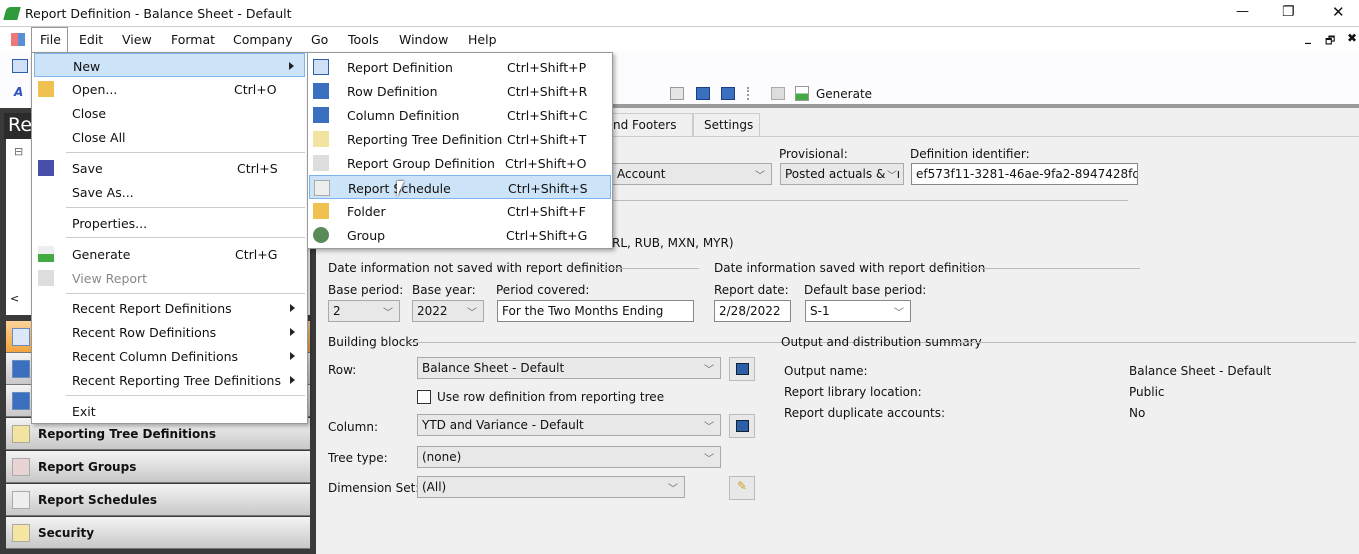  What do you see at coordinates (14, 298) in the screenshot?
I see `scroll-left-button: <` at bounding box center [14, 298].